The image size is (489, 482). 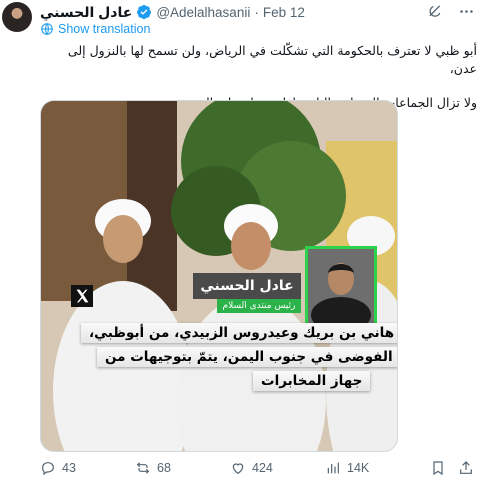 I want to click on share-button, so click(x=466, y=468).